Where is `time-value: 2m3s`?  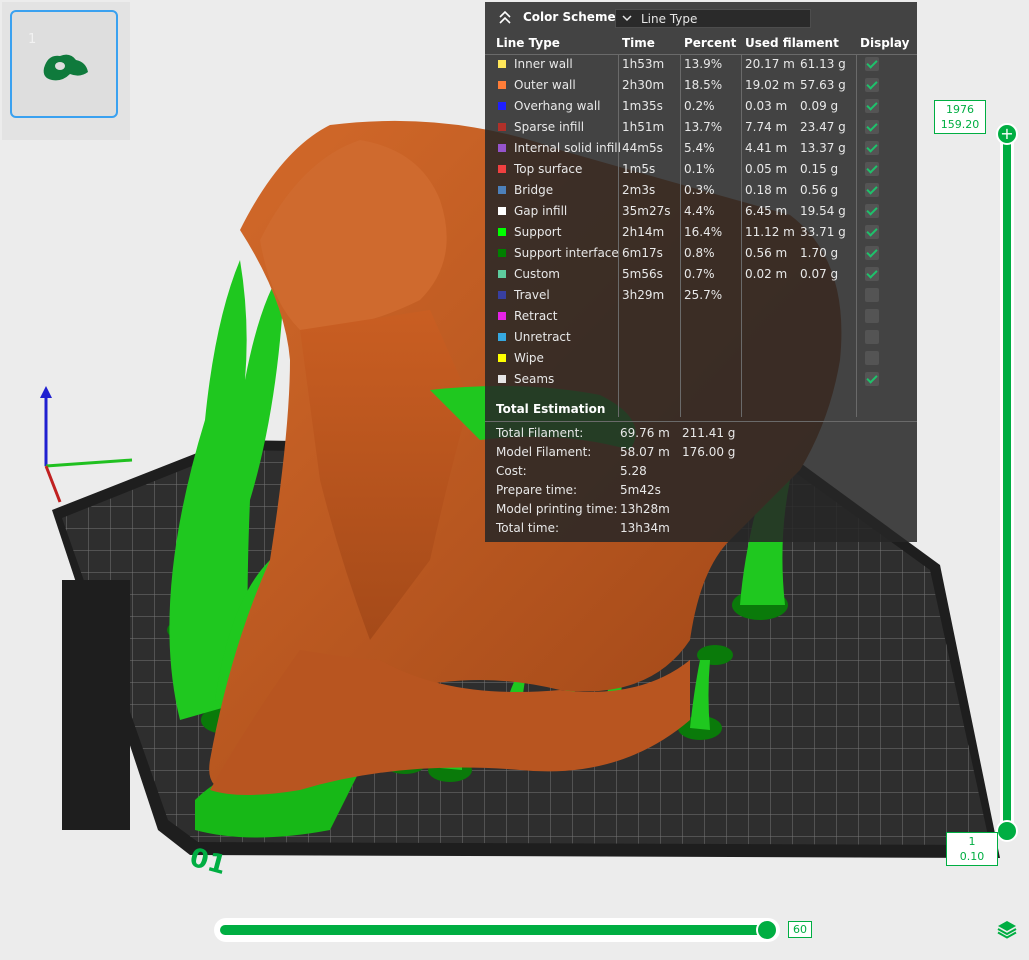 time-value: 2m3s is located at coordinates (639, 190).